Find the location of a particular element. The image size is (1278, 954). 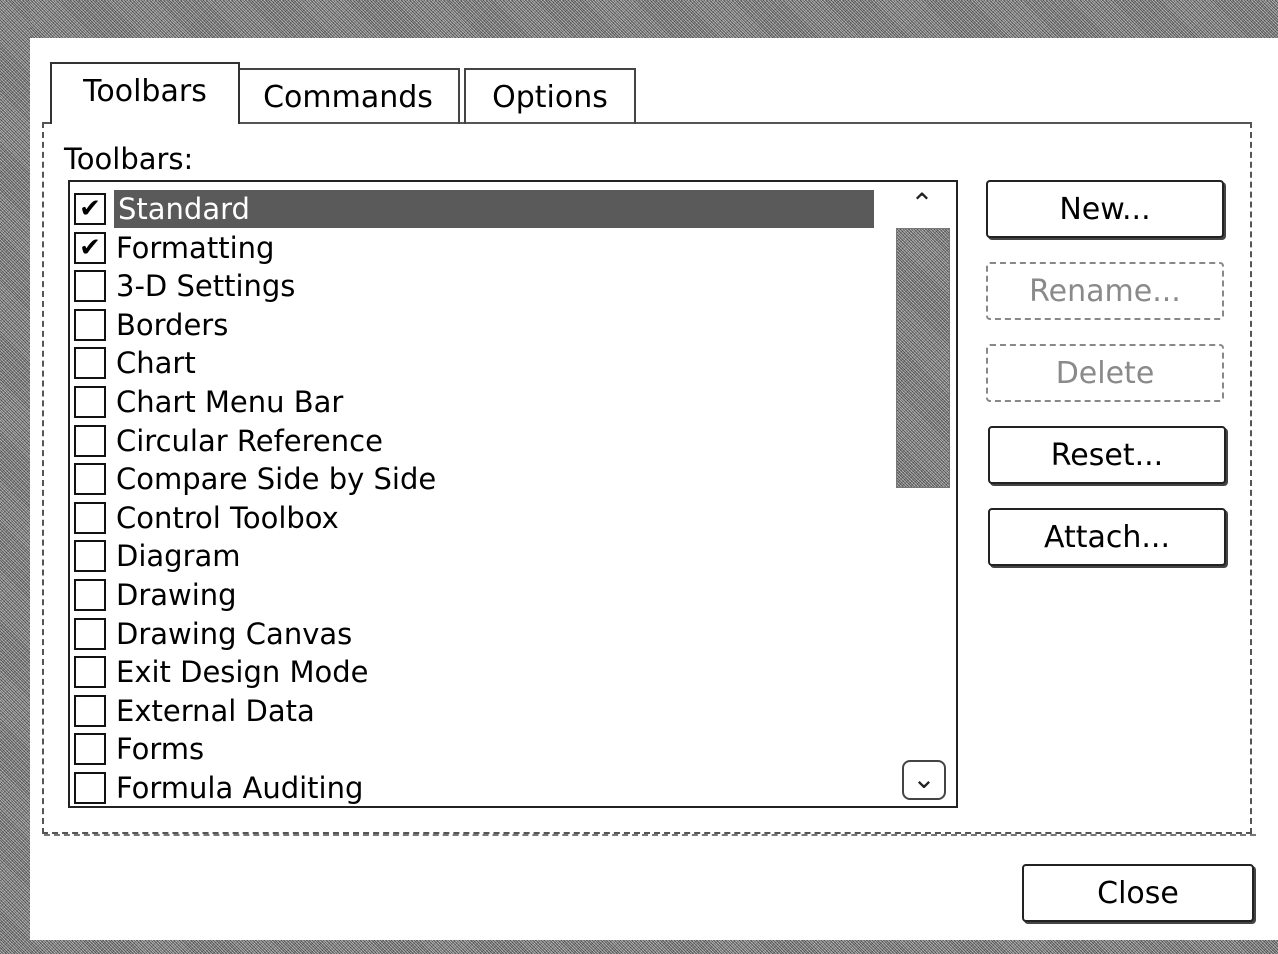

toolbar-item-label: Compare Side by Side is located at coordinates (276, 479).